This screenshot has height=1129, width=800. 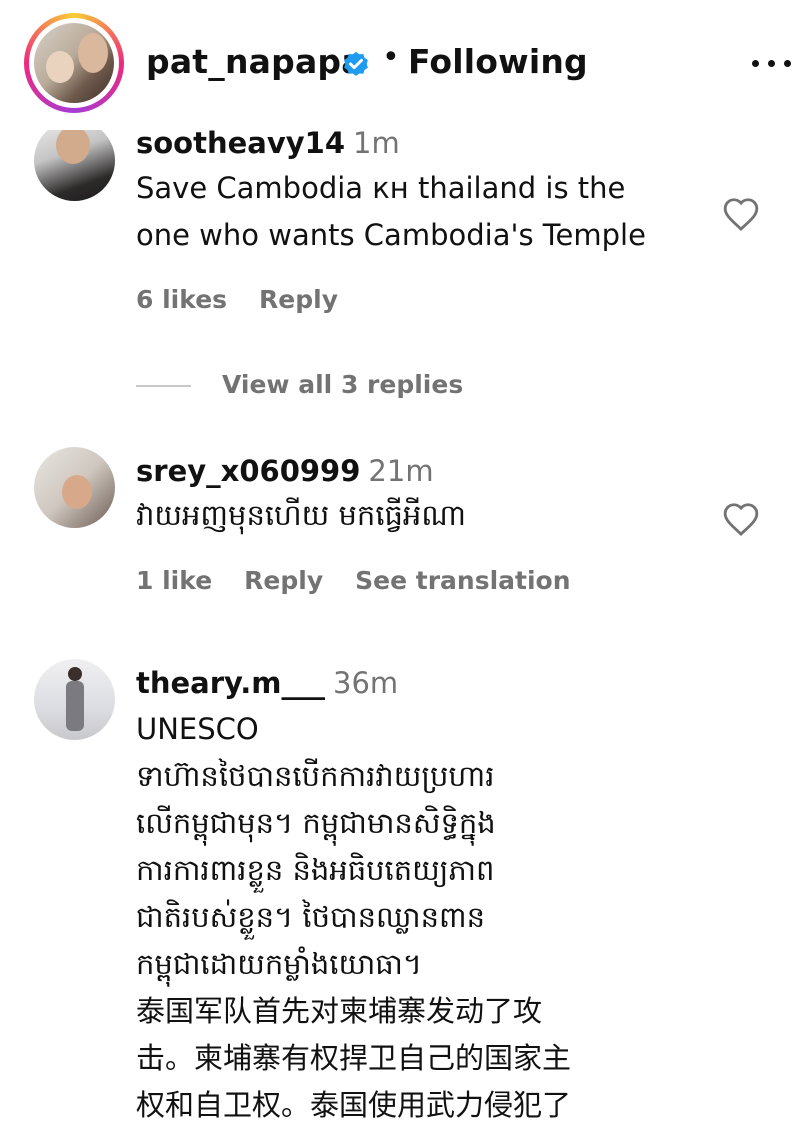 What do you see at coordinates (353, 580) in the screenshot?
I see `comment-actions: 1 like Reply See translation` at bounding box center [353, 580].